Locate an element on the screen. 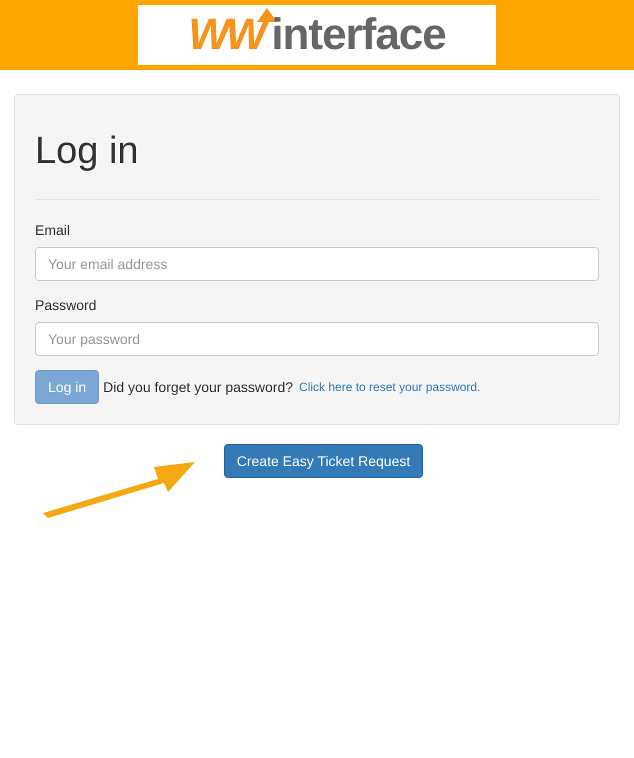 This screenshot has width=634, height=758. forgot-password-text: Did you forget your password? is located at coordinates (198, 387).